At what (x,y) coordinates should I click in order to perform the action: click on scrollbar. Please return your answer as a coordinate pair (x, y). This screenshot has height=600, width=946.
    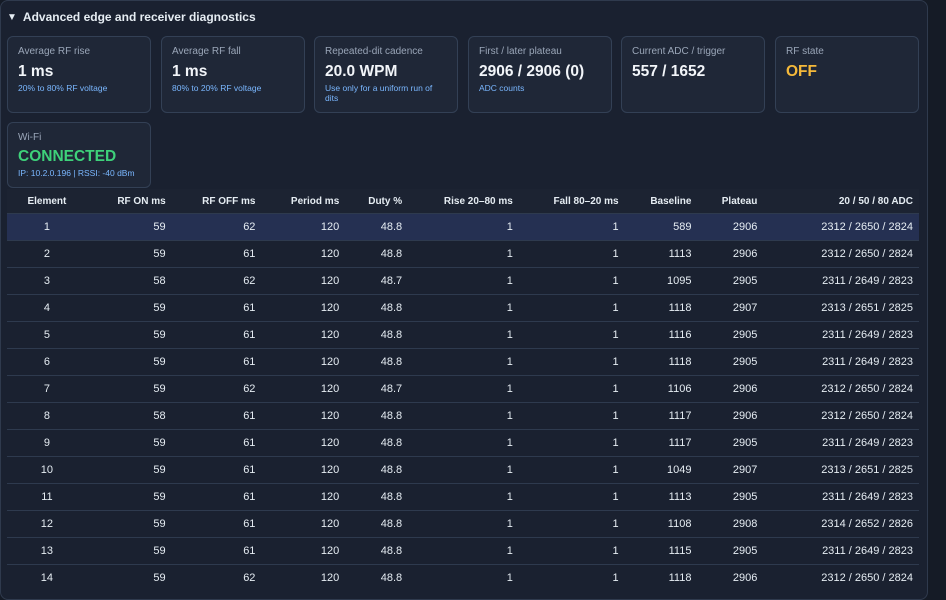
    Looking at the image, I should click on (938, 294).